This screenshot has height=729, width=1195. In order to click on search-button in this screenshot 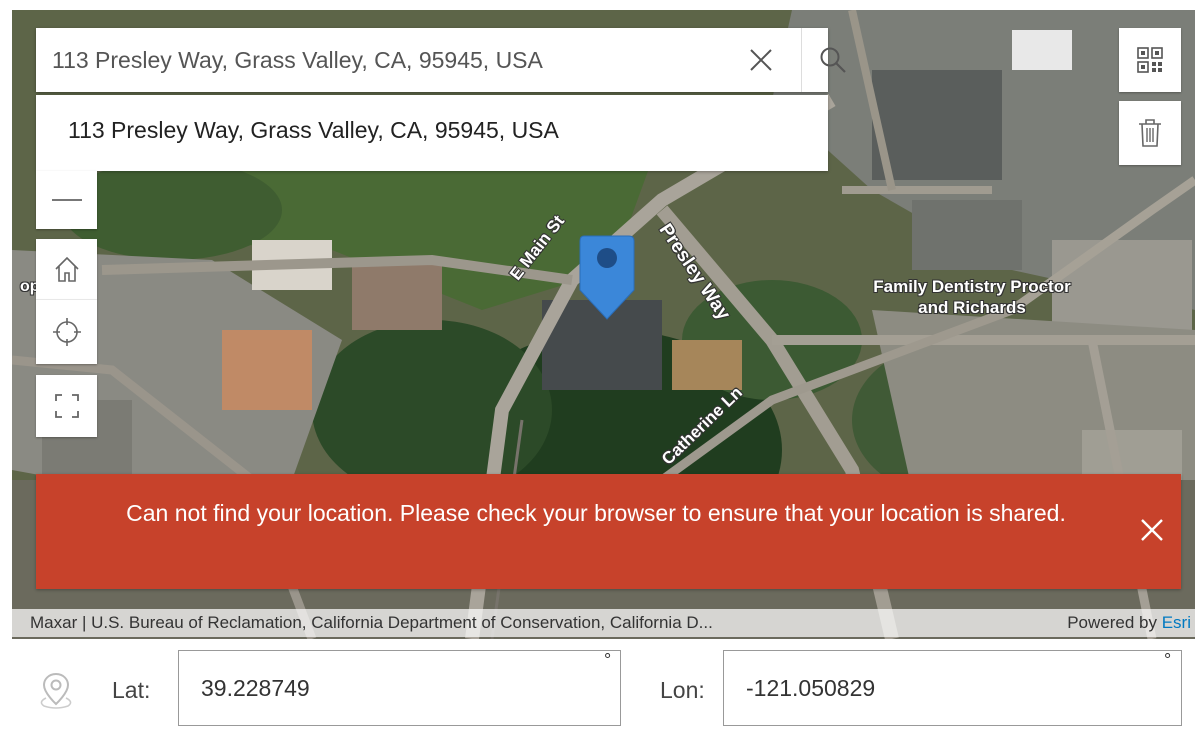, I will do `click(833, 60)`.